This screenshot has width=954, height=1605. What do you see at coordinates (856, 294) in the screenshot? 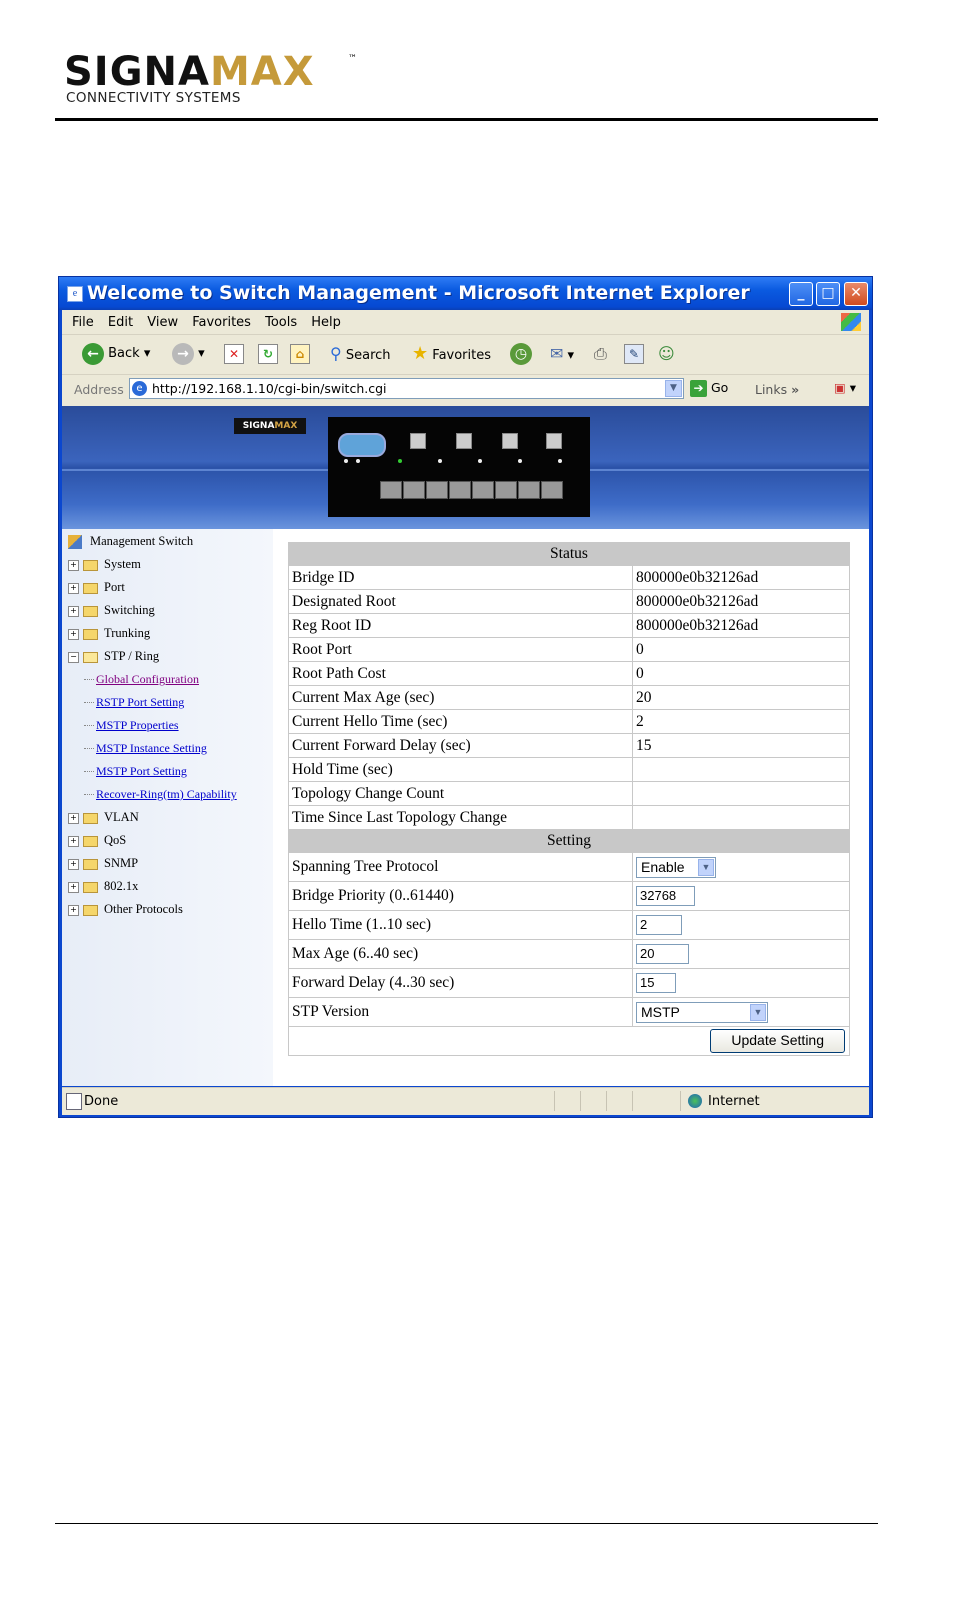
I see `close-button: ✕` at bounding box center [856, 294].